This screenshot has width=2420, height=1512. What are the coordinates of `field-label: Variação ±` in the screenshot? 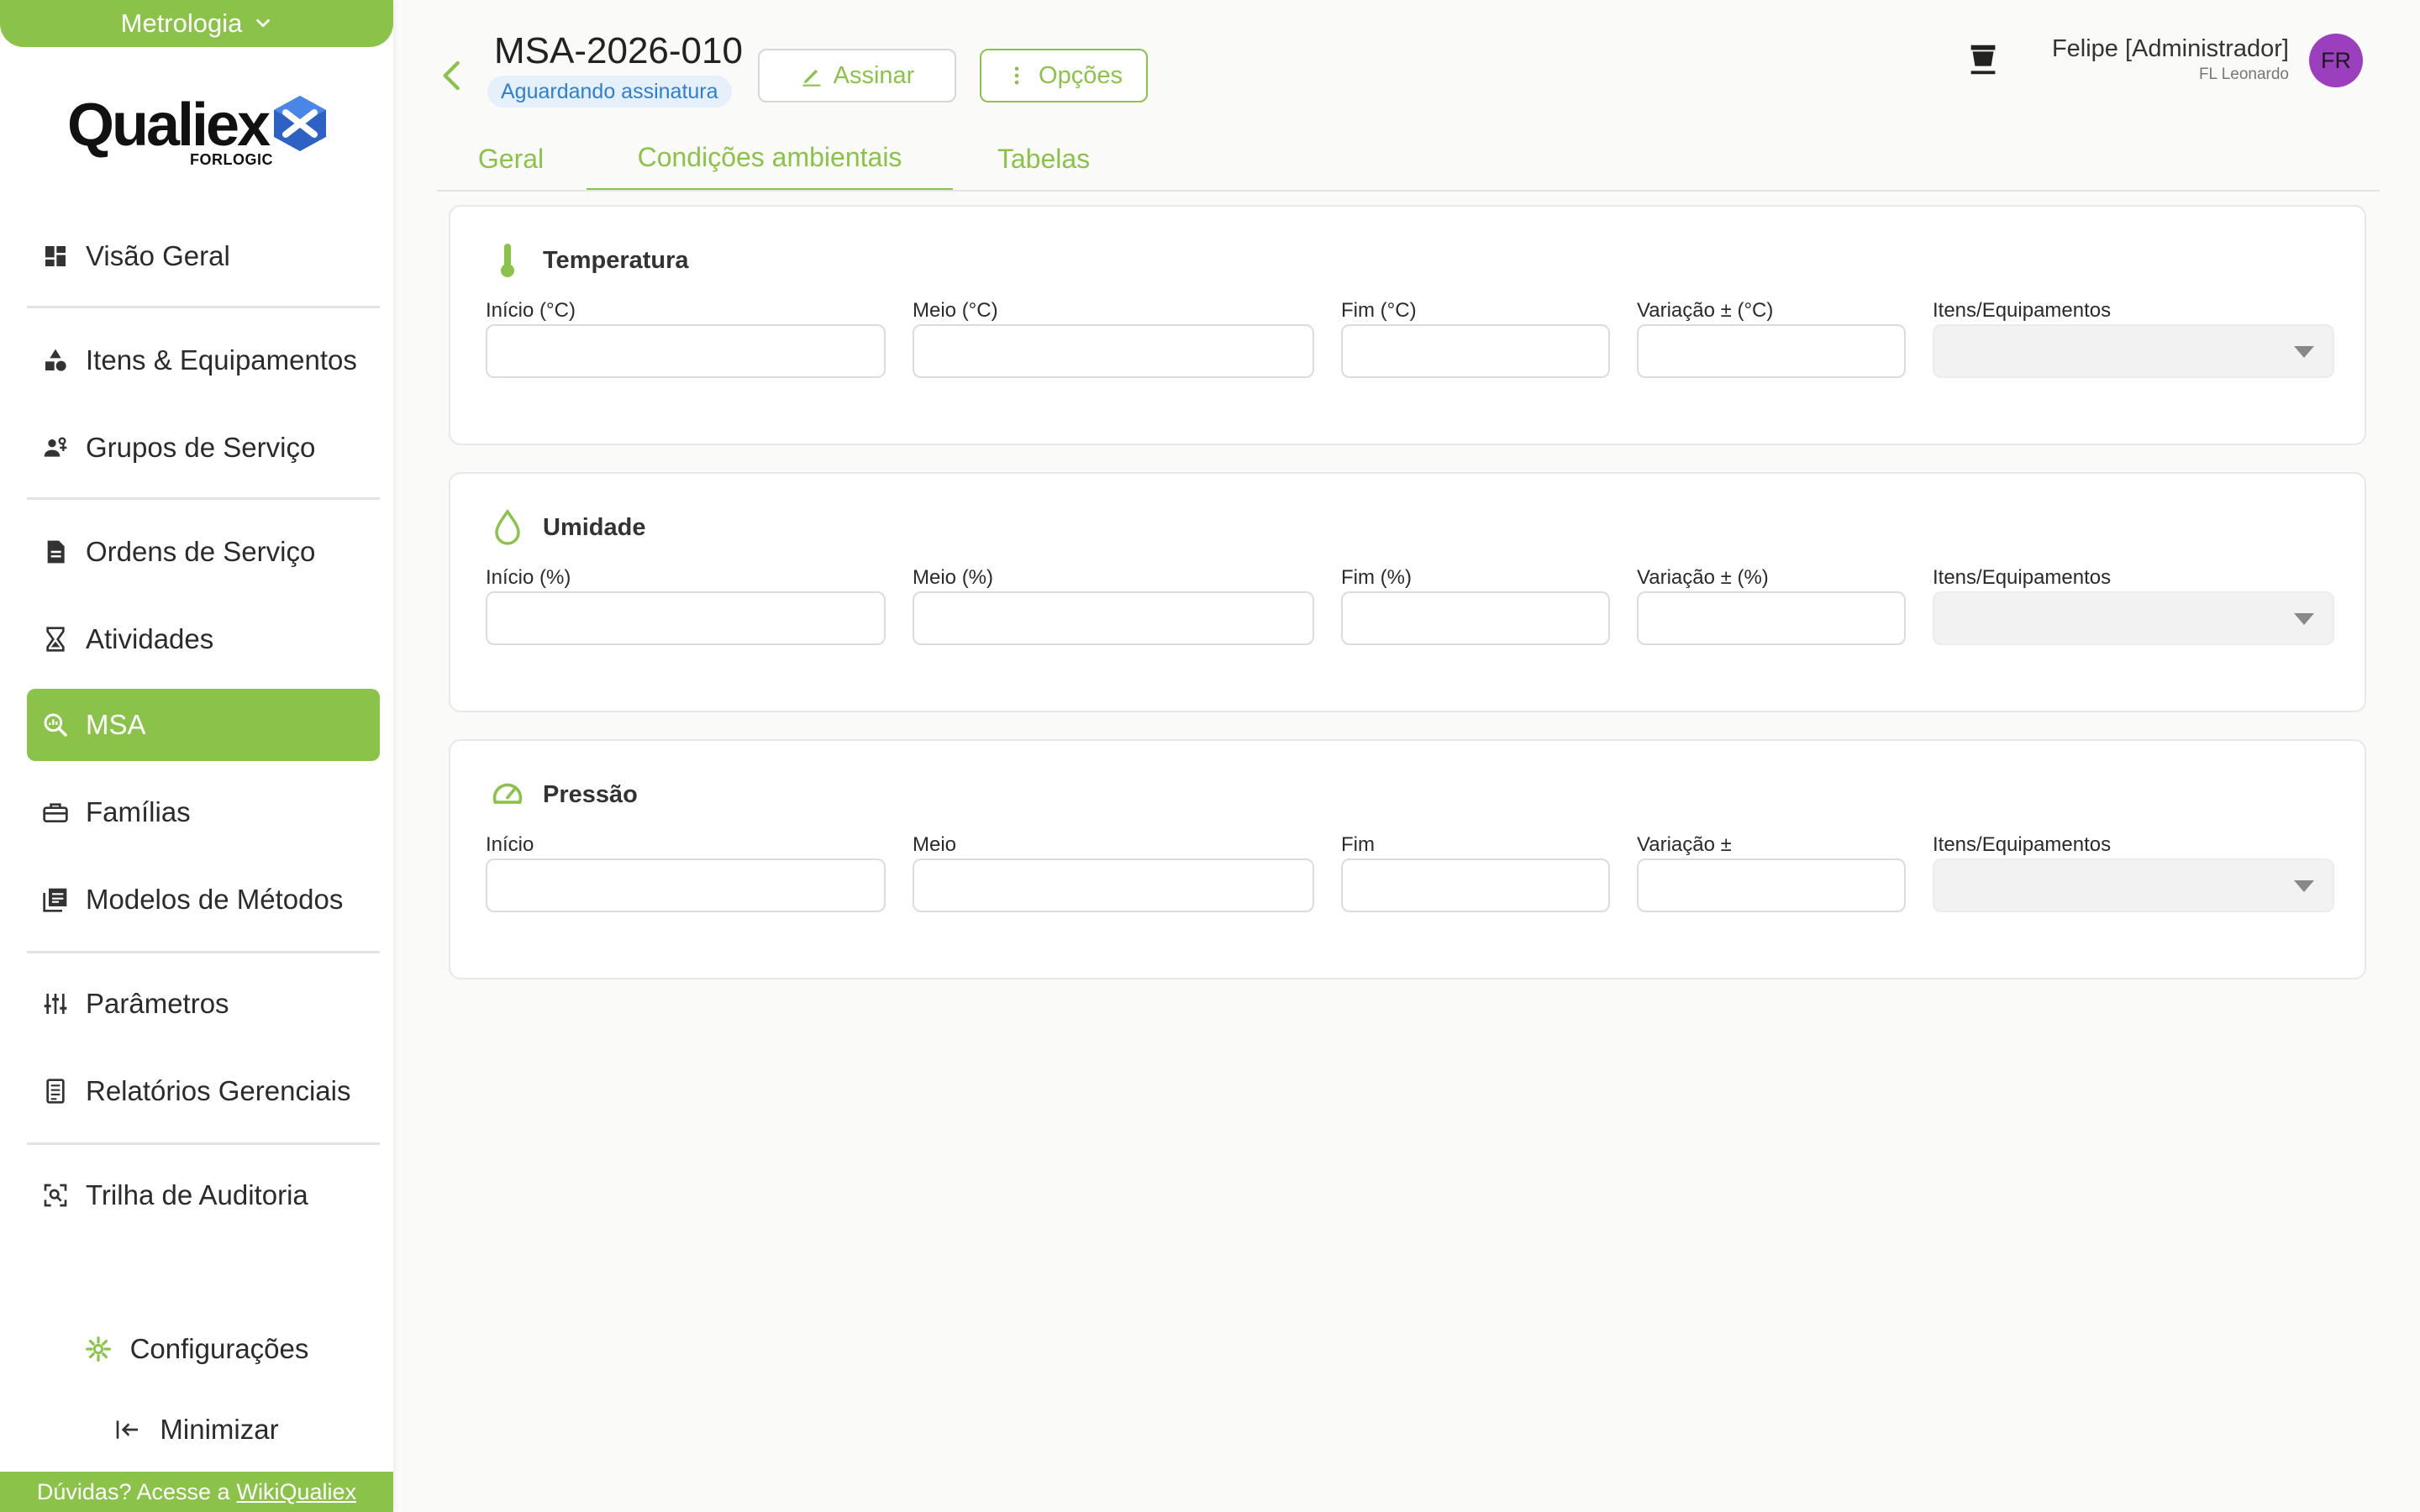 It's located at (1684, 844).